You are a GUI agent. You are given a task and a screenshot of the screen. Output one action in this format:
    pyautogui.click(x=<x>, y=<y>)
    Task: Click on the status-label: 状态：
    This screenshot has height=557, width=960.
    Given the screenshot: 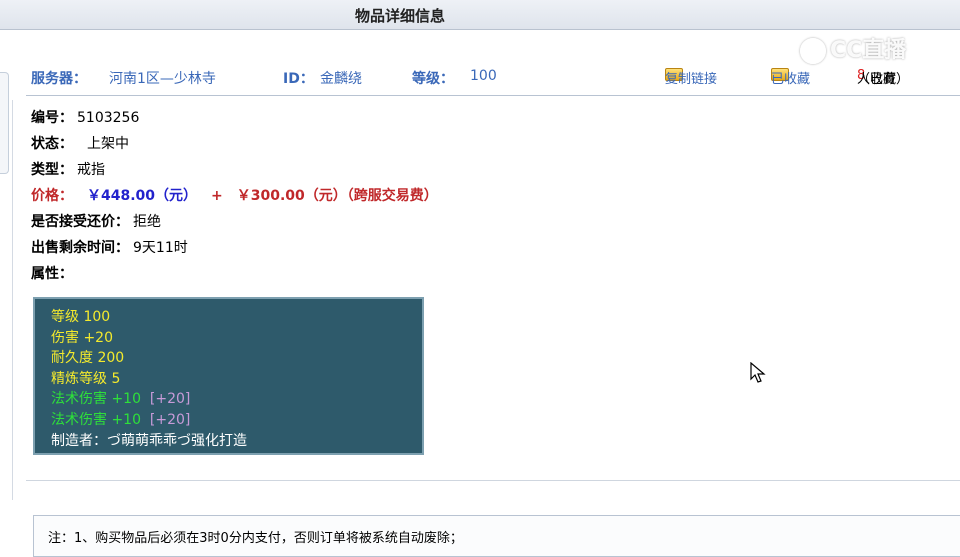 What is the action you would take?
    pyautogui.click(x=52, y=144)
    